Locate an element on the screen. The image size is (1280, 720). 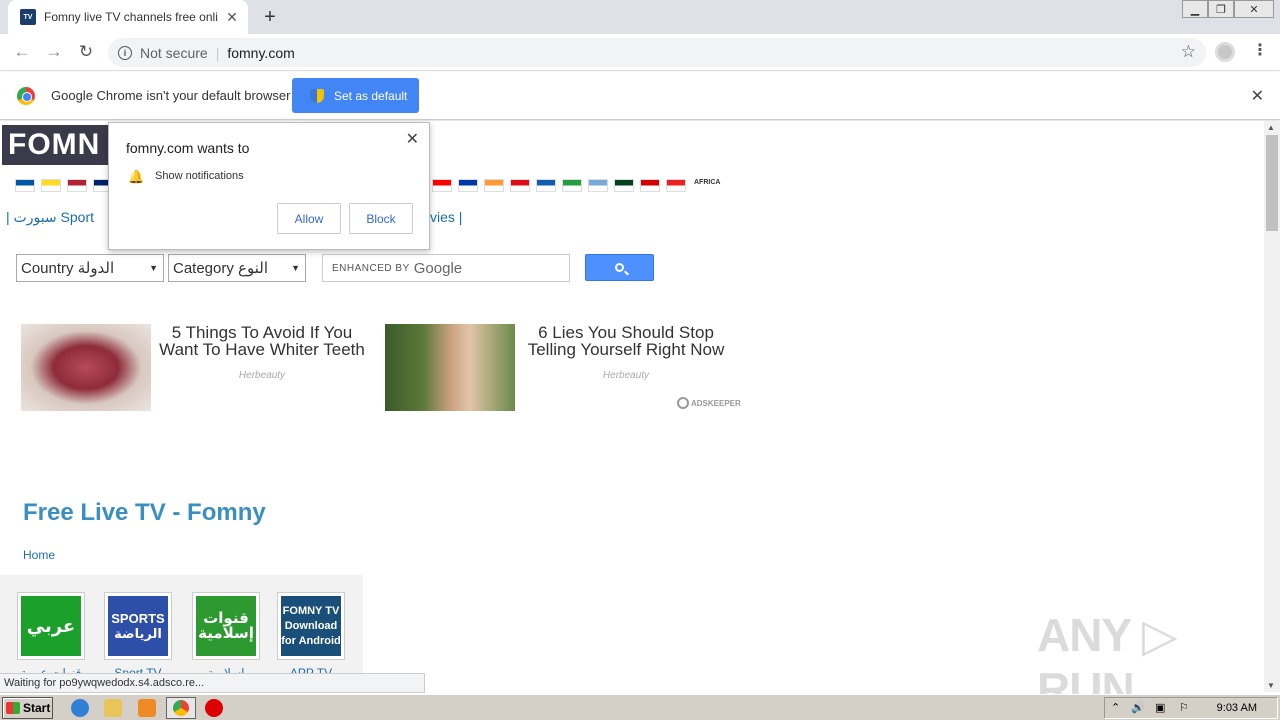
search-icon is located at coordinates (619, 267).